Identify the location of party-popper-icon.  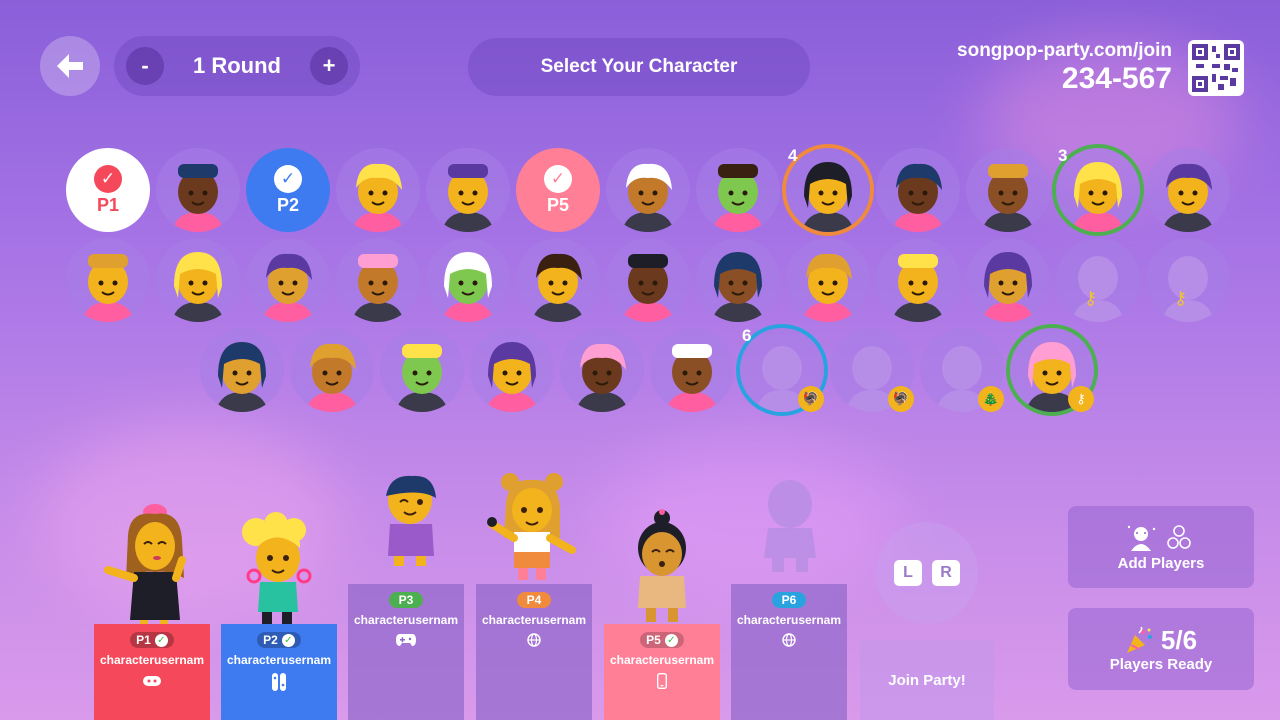
(1139, 639).